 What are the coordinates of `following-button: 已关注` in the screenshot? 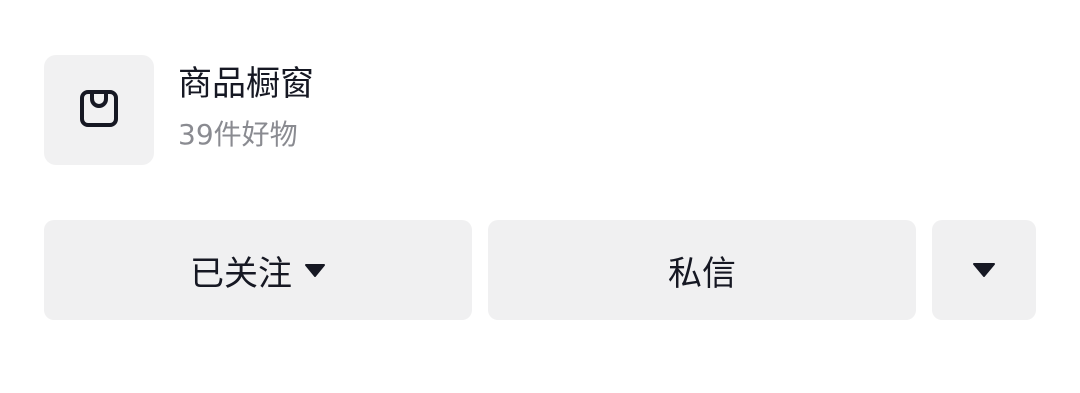 It's located at (258, 270).